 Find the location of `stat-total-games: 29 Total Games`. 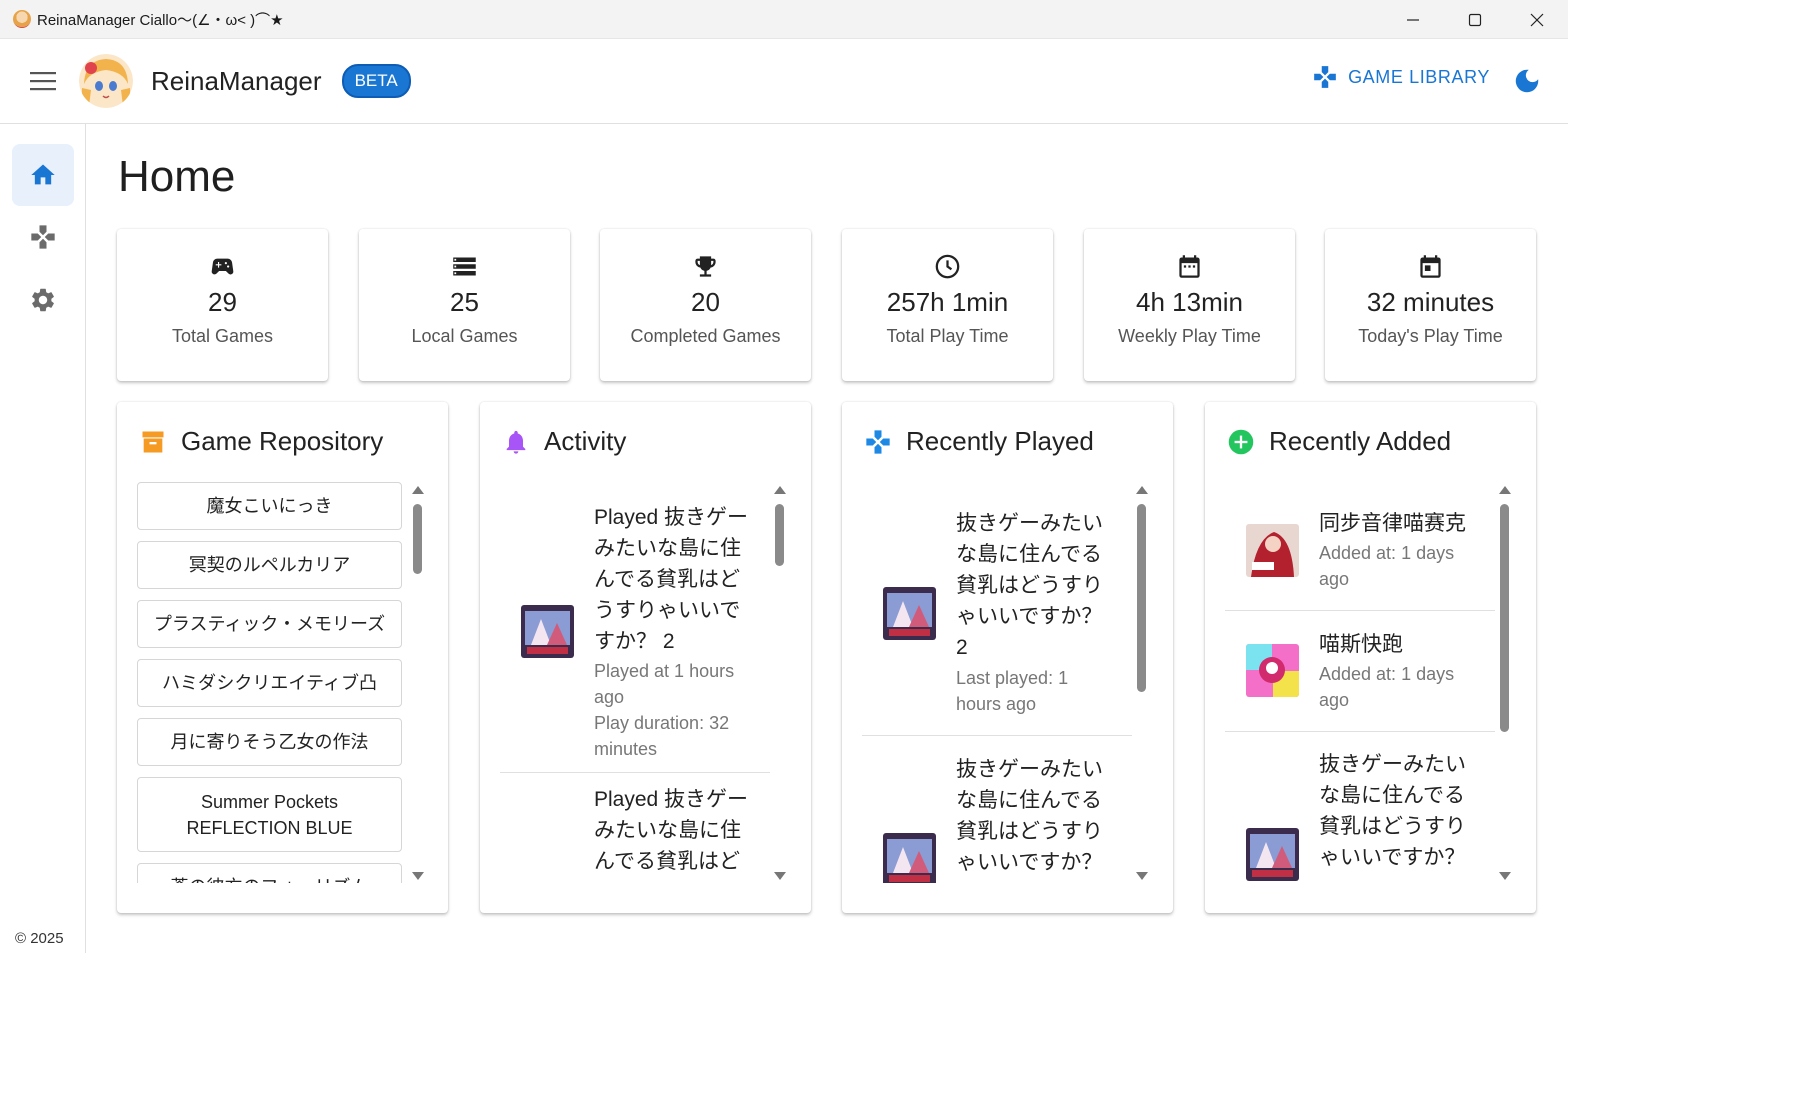

stat-total-games: 29 Total Games is located at coordinates (222, 305).